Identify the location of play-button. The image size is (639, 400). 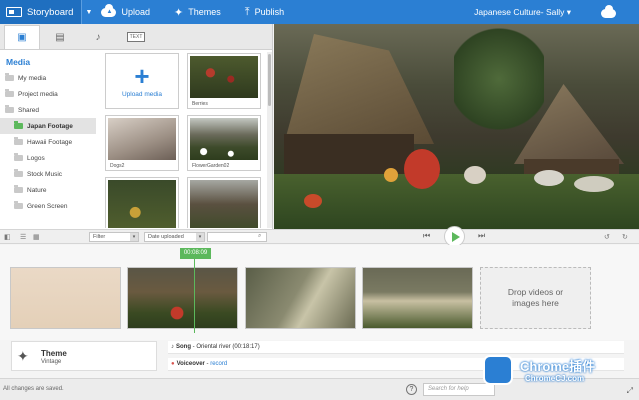
(454, 236).